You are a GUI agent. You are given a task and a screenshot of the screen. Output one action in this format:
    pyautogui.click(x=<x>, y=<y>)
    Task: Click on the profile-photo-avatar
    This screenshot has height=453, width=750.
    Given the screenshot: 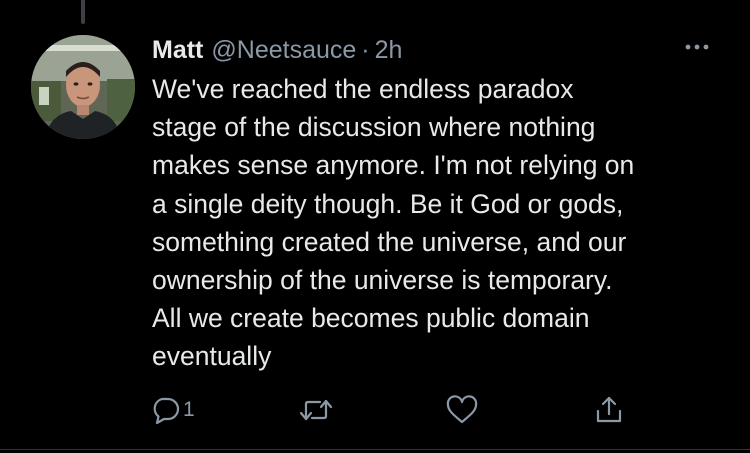 What is the action you would take?
    pyautogui.click(x=83, y=87)
    